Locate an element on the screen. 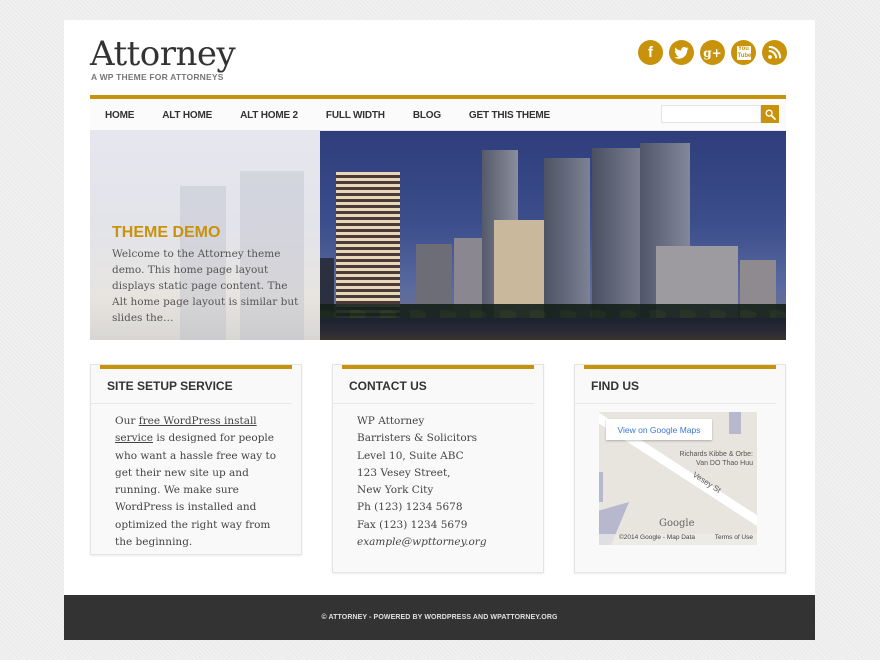  youtube-icon: You Tube is located at coordinates (743, 52).